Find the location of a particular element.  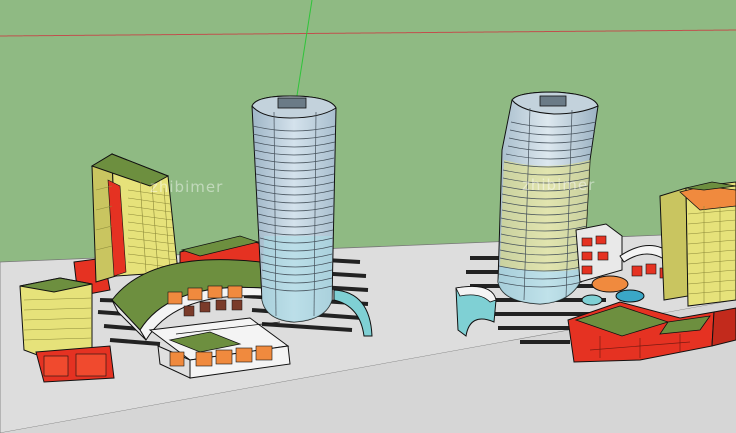

left-glass-tower is located at coordinates (312, 216).